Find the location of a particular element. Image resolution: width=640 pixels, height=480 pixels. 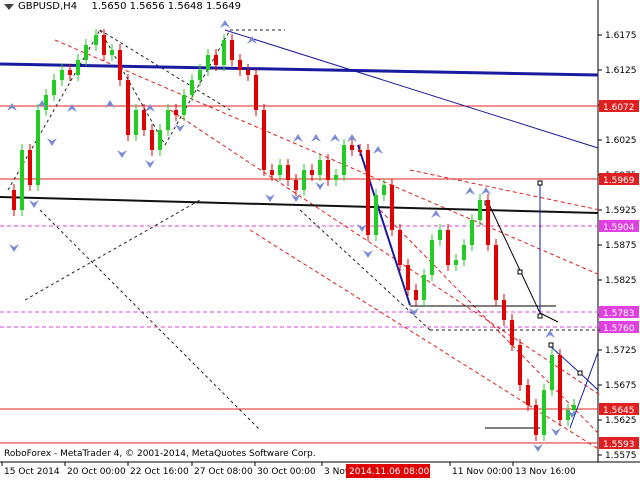

trend-channel-line is located at coordinates (505, 190).